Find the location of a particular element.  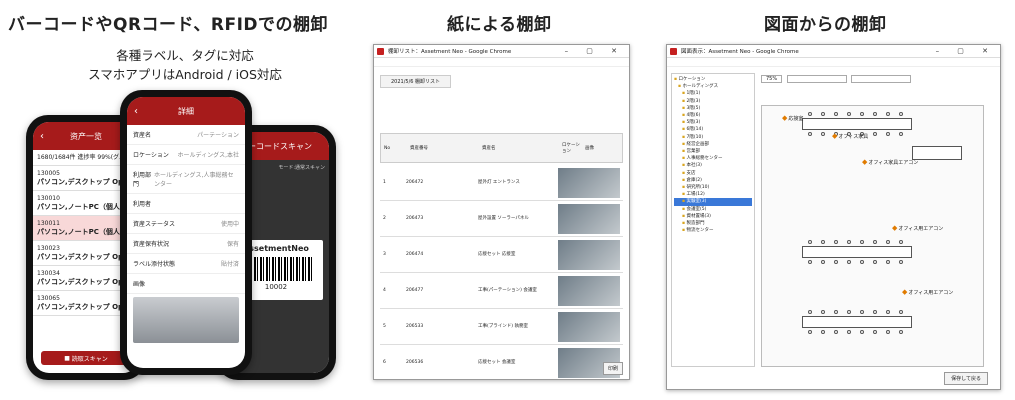

detail-label: 利用部門 is located at coordinates (142, 180).